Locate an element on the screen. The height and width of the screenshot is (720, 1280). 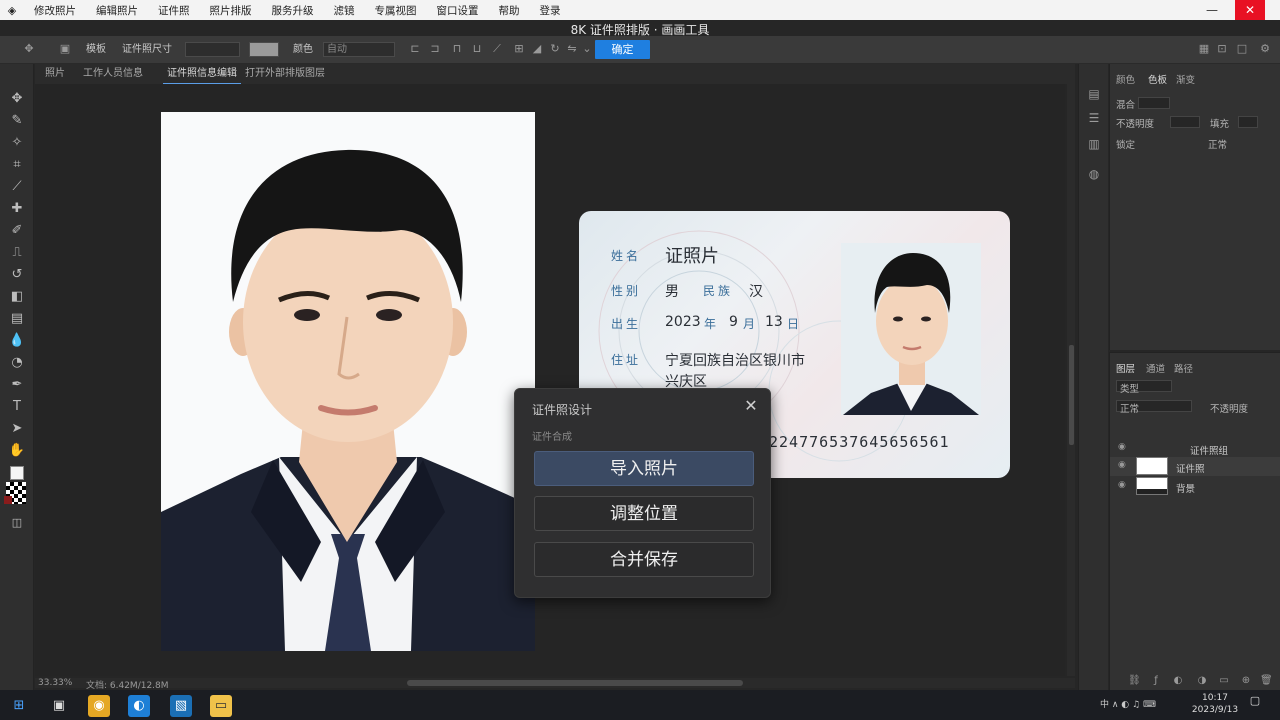
frame-icon: □ is located at coordinates (1242, 49).